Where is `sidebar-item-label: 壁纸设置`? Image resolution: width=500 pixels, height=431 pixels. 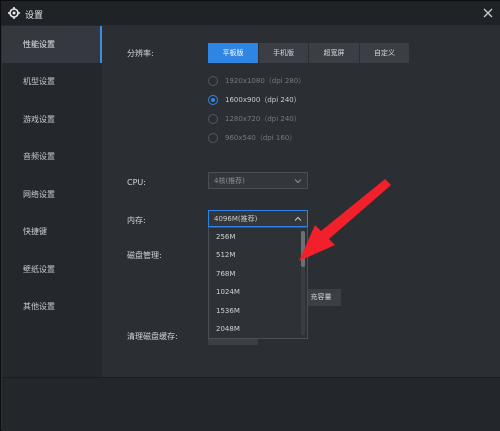 sidebar-item-label: 壁纸设置 is located at coordinates (39, 269).